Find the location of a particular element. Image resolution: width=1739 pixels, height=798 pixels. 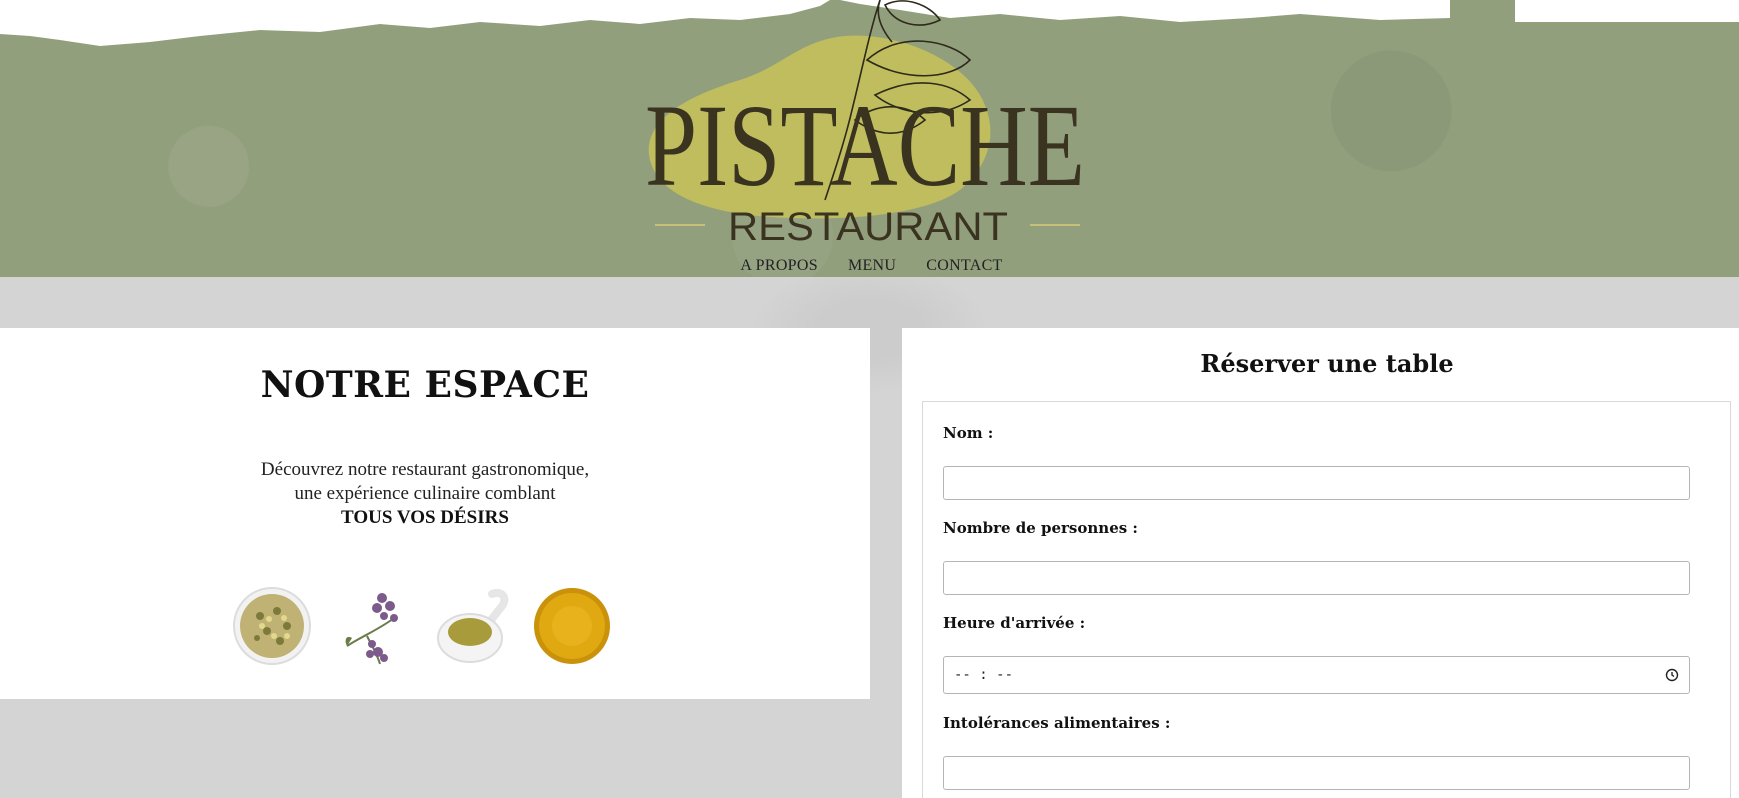

espace-line-2: une expérience culinaire comblant is located at coordinates (425, 493).